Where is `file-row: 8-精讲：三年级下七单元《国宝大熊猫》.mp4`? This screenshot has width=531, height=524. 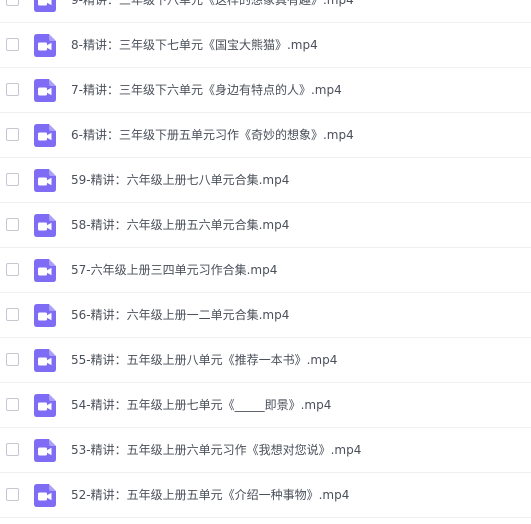 file-row: 8-精讲：三年级下七单元《国宝大熊猫》.mp4 is located at coordinates (265, 45).